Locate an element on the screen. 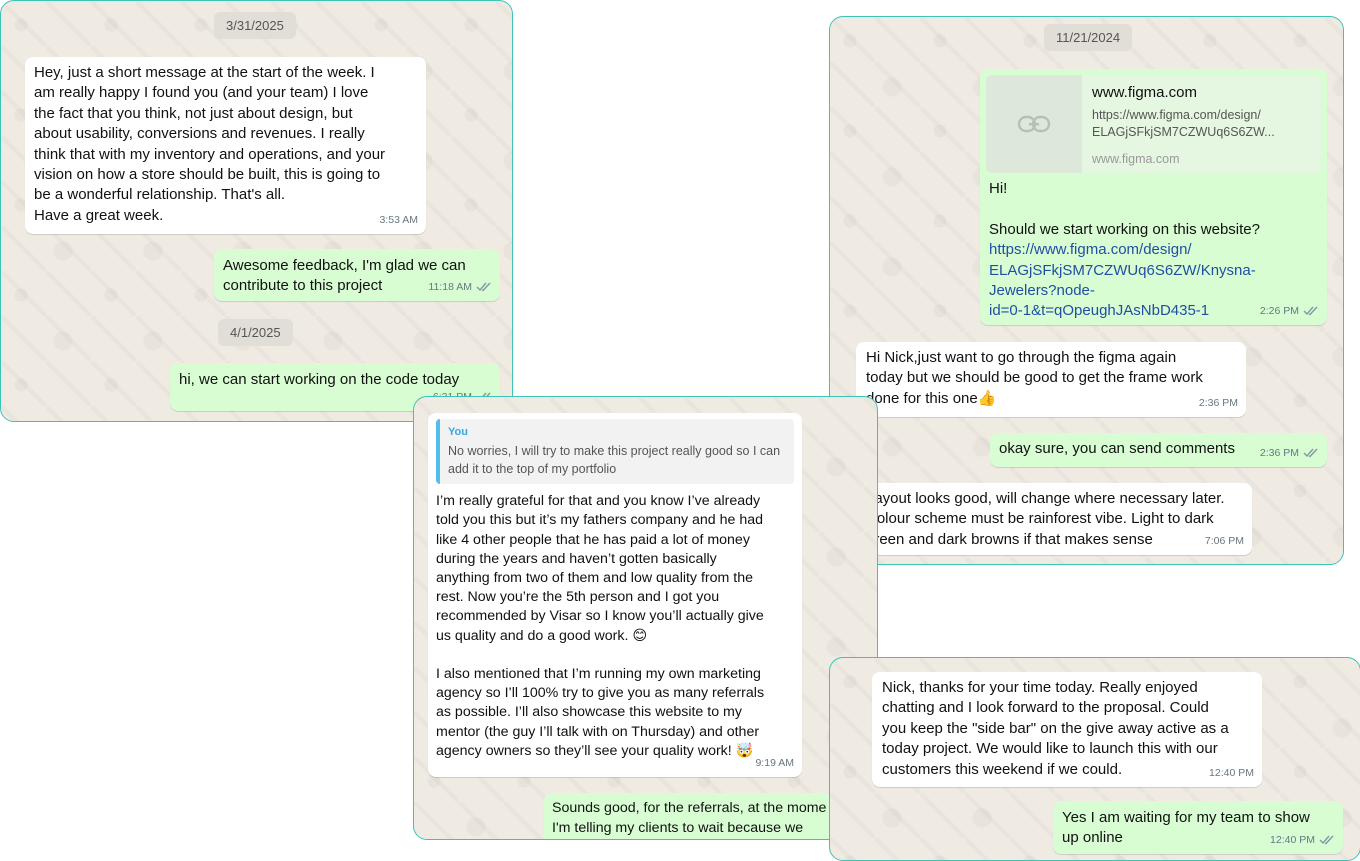  link-icon is located at coordinates (1034, 124).